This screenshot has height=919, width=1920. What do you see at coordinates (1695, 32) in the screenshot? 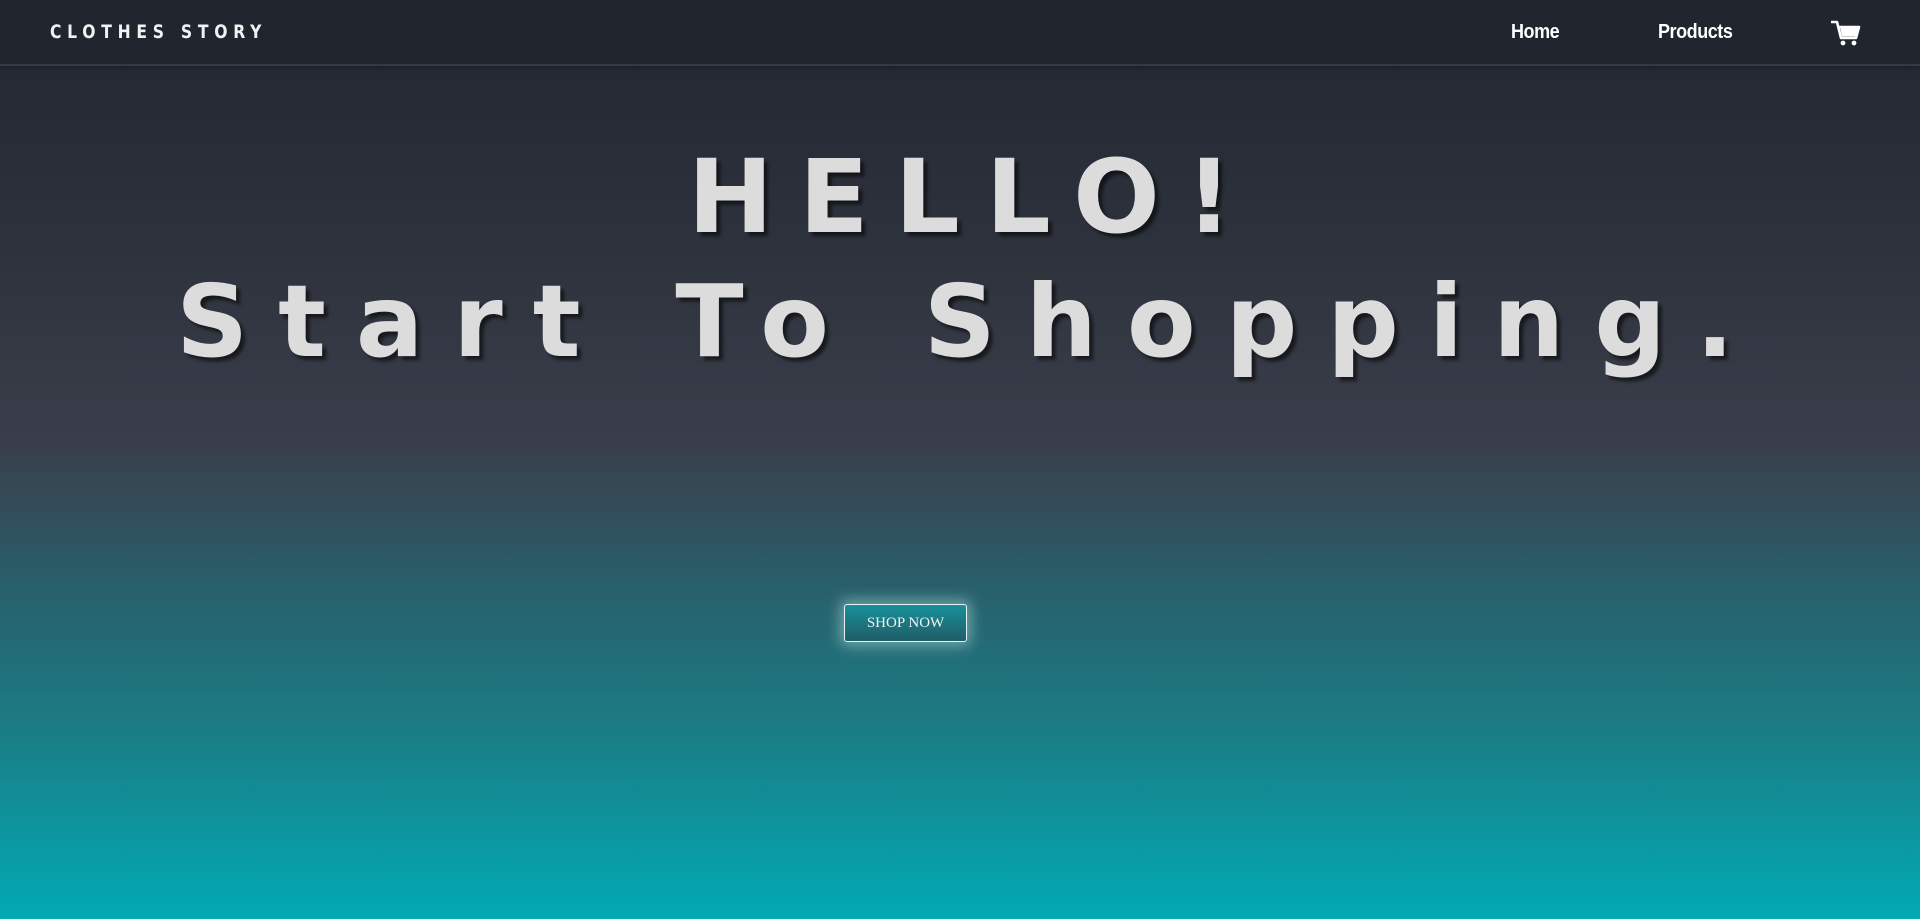
I see `nav-link-products: Products` at bounding box center [1695, 32].